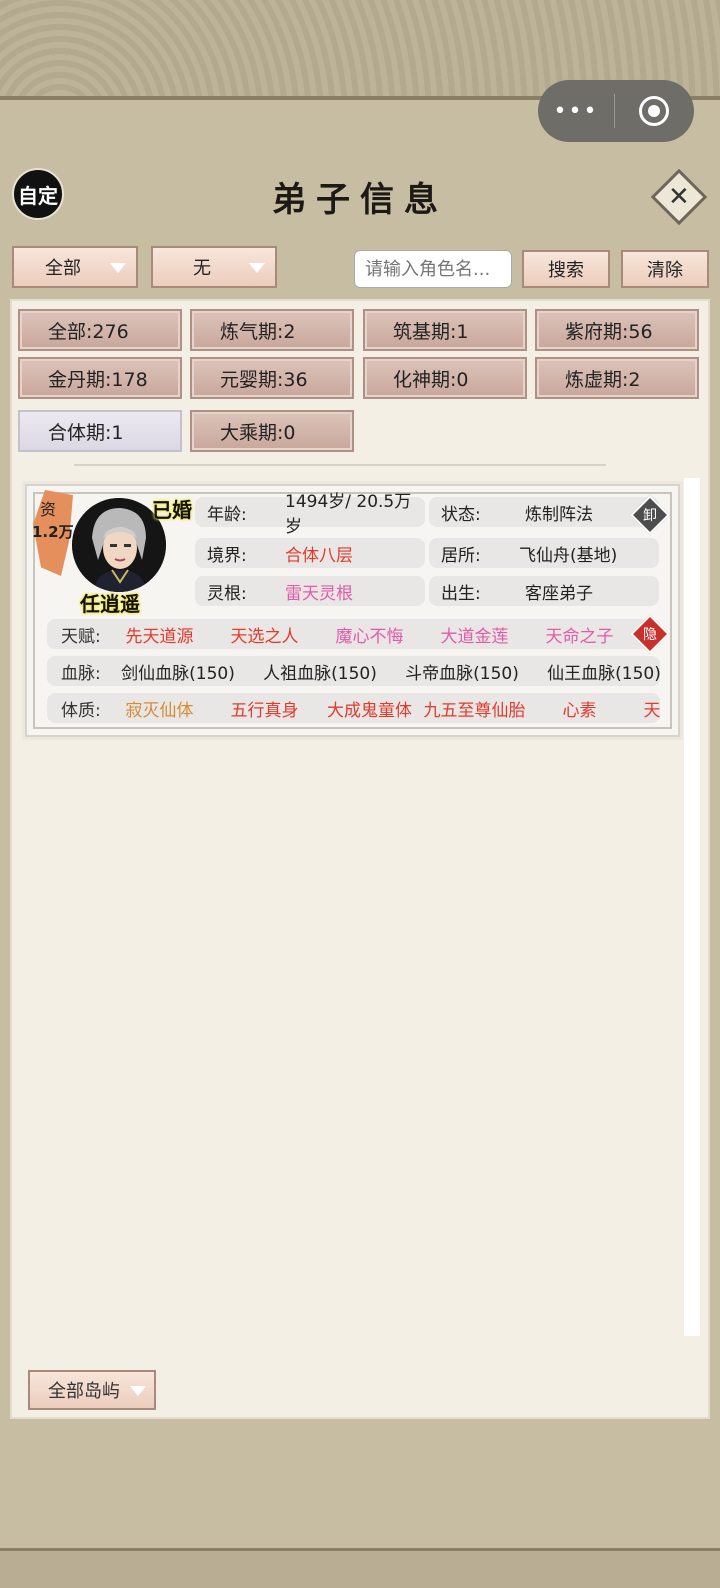  I want to click on stat-zifu: 紫府期:56, so click(617, 330).